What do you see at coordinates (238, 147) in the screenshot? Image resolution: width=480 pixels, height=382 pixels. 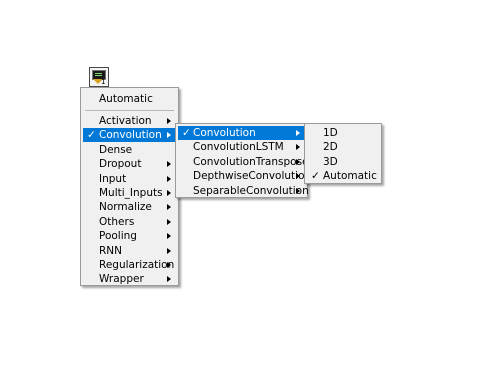 I see `menu-item-label: ConvolutionLSTM` at bounding box center [238, 147].